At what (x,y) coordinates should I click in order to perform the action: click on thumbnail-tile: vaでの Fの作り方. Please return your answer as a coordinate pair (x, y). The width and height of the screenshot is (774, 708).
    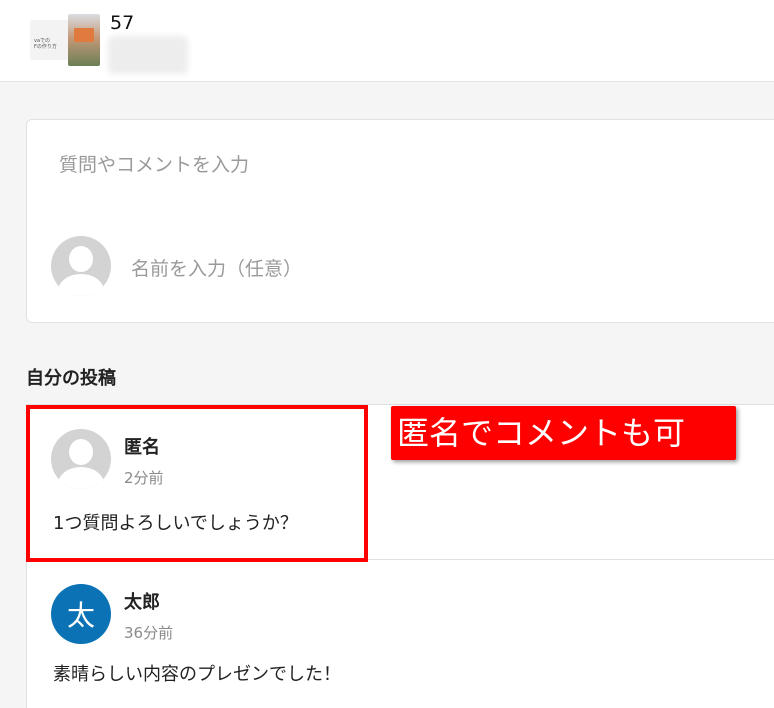
    Looking at the image, I should click on (50, 40).